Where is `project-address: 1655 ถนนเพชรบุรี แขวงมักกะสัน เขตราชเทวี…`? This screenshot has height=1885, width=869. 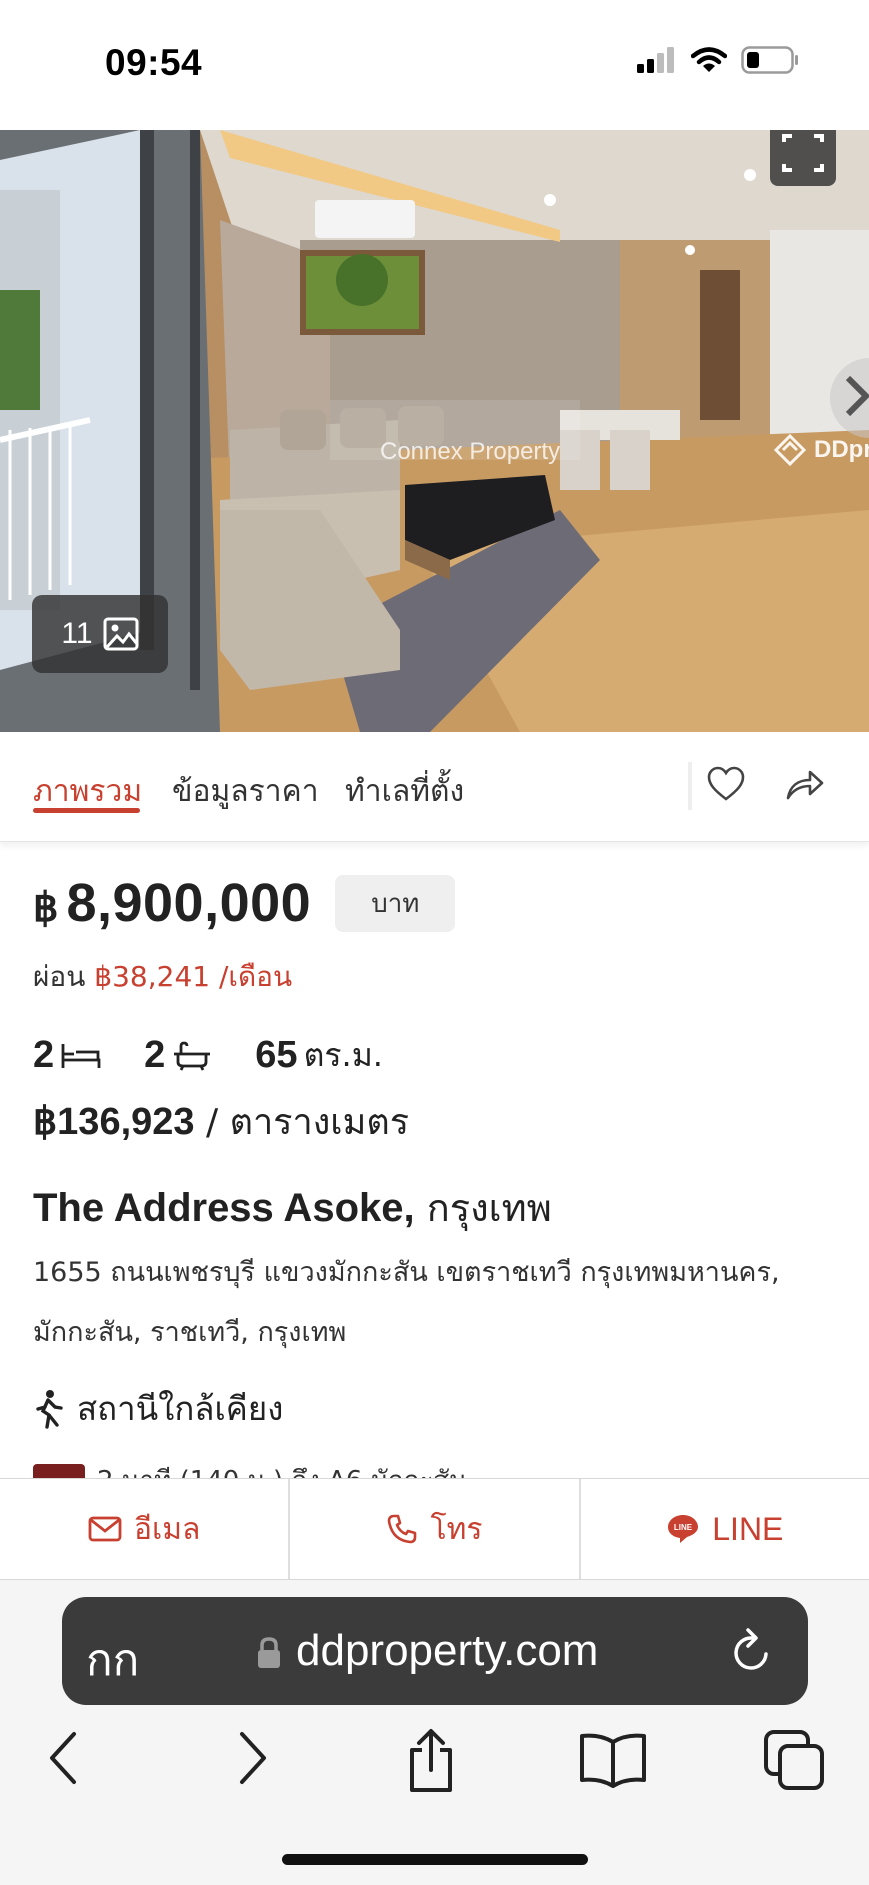
project-address: 1655 ถนนเพชรบุรี แขวงมักกะสัน เขตราชเทวี… is located at coordinates (433, 1303).